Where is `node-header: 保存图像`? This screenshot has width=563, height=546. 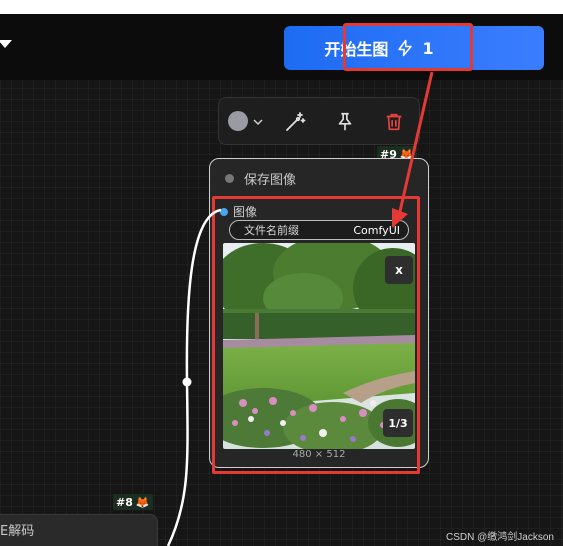
node-header: 保存图像 is located at coordinates (319, 178).